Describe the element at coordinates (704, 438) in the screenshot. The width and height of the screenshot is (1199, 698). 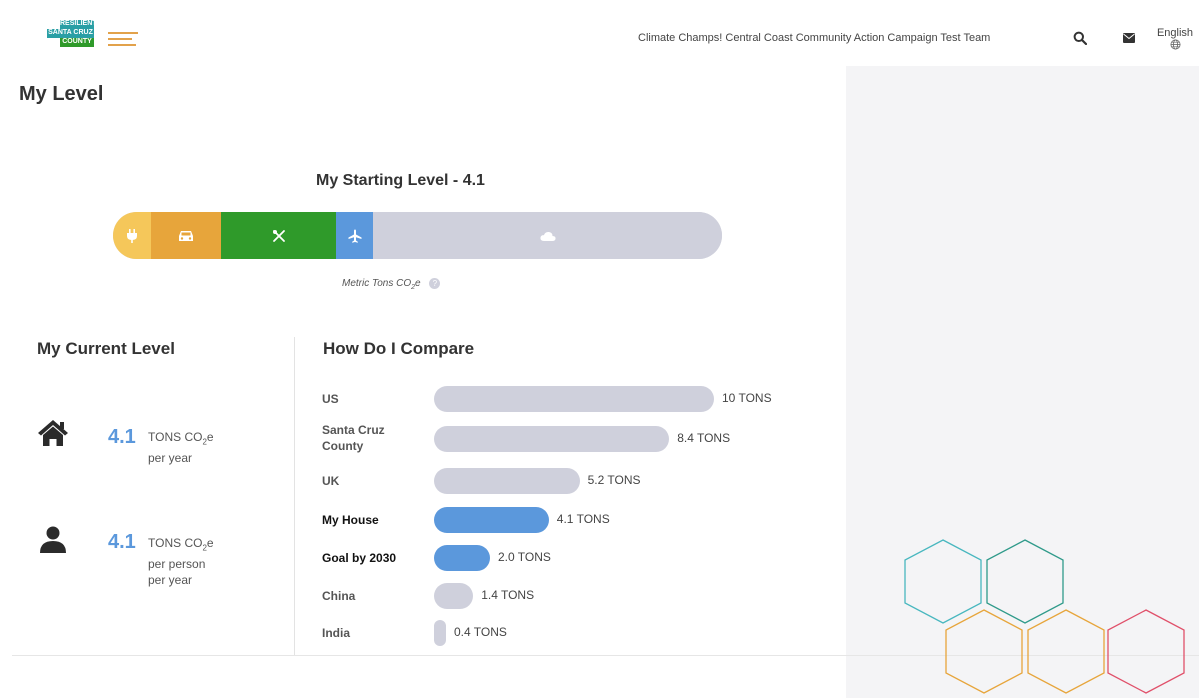
I see `compare-bar-value: 8.4 TONS` at that location.